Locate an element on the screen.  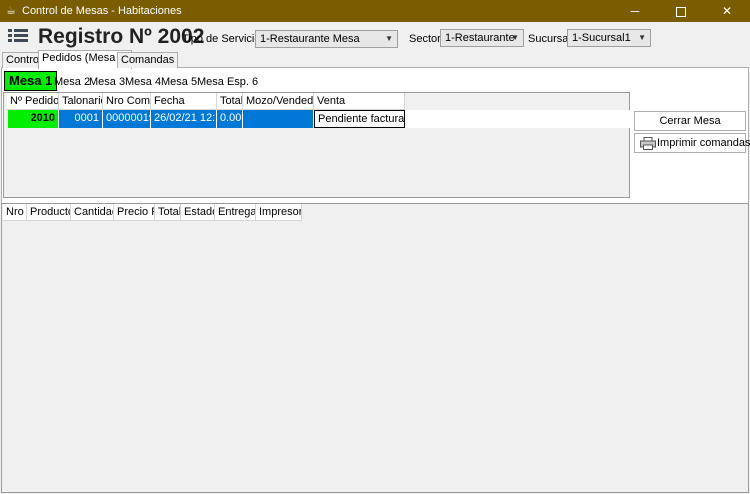
tipo-servicio-label: Tipo de Servicio: is located at coordinates (223, 39).